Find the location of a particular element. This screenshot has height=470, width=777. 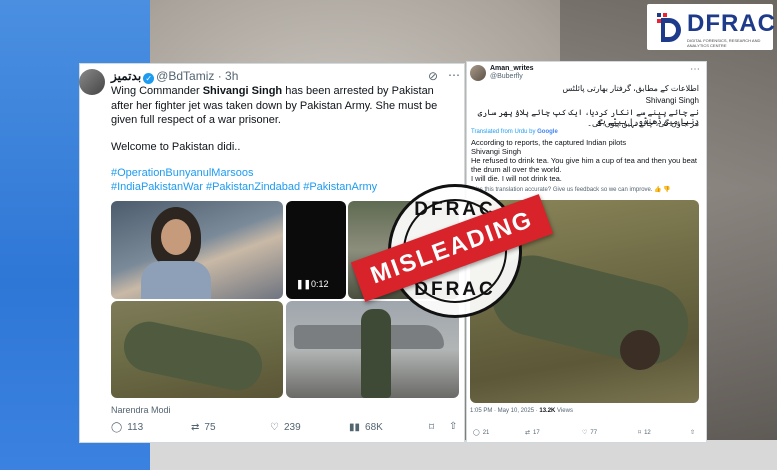

reply-count: 113 is located at coordinates (135, 427).